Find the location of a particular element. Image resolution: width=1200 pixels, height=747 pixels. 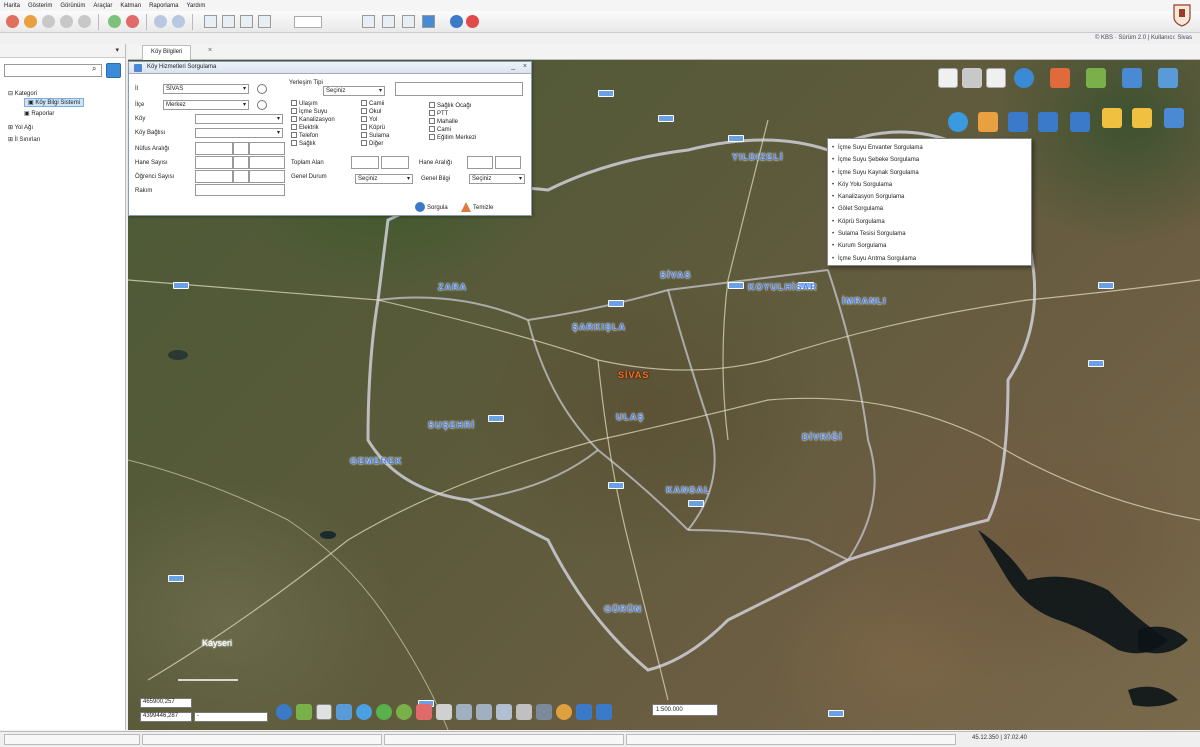

scale-select: 1:500.000 is located at coordinates (685, 710).